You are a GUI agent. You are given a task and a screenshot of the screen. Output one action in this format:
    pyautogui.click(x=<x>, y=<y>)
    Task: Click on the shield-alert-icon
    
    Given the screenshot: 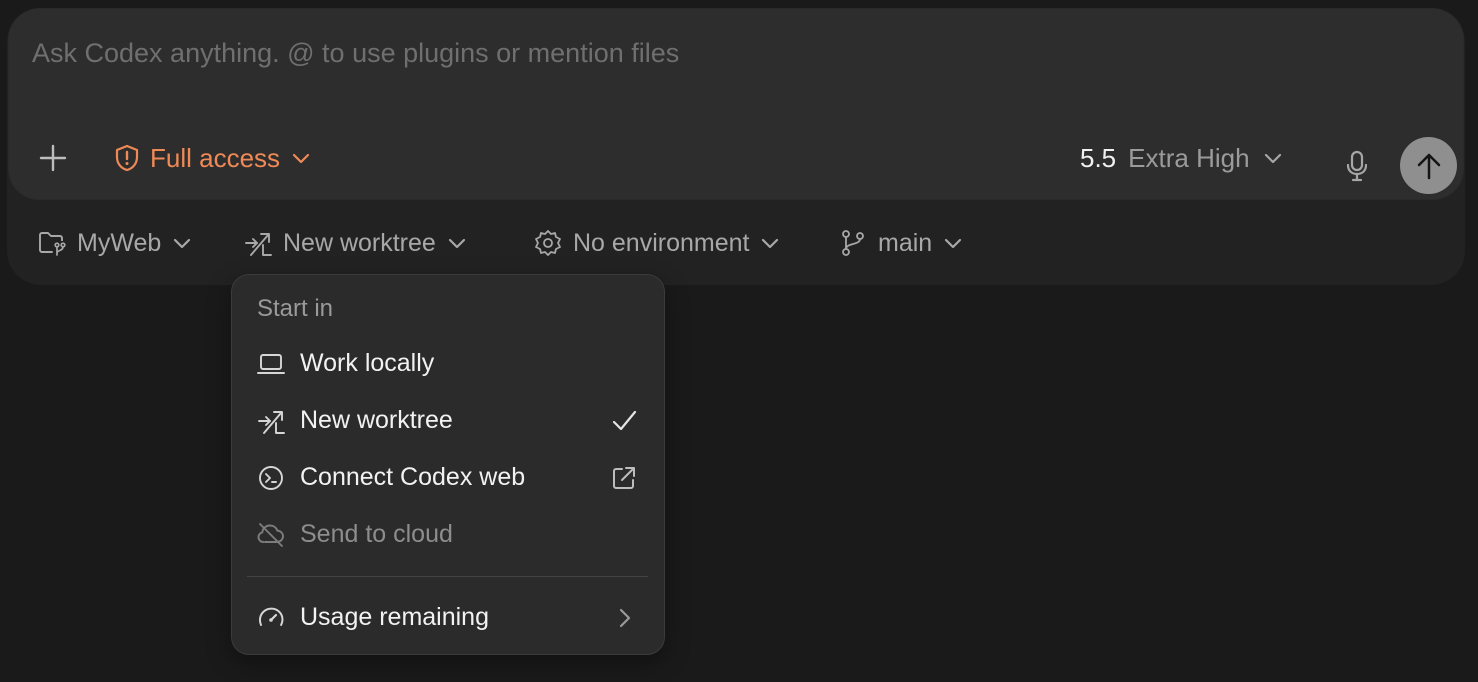 What is the action you would take?
    pyautogui.click(x=127, y=158)
    